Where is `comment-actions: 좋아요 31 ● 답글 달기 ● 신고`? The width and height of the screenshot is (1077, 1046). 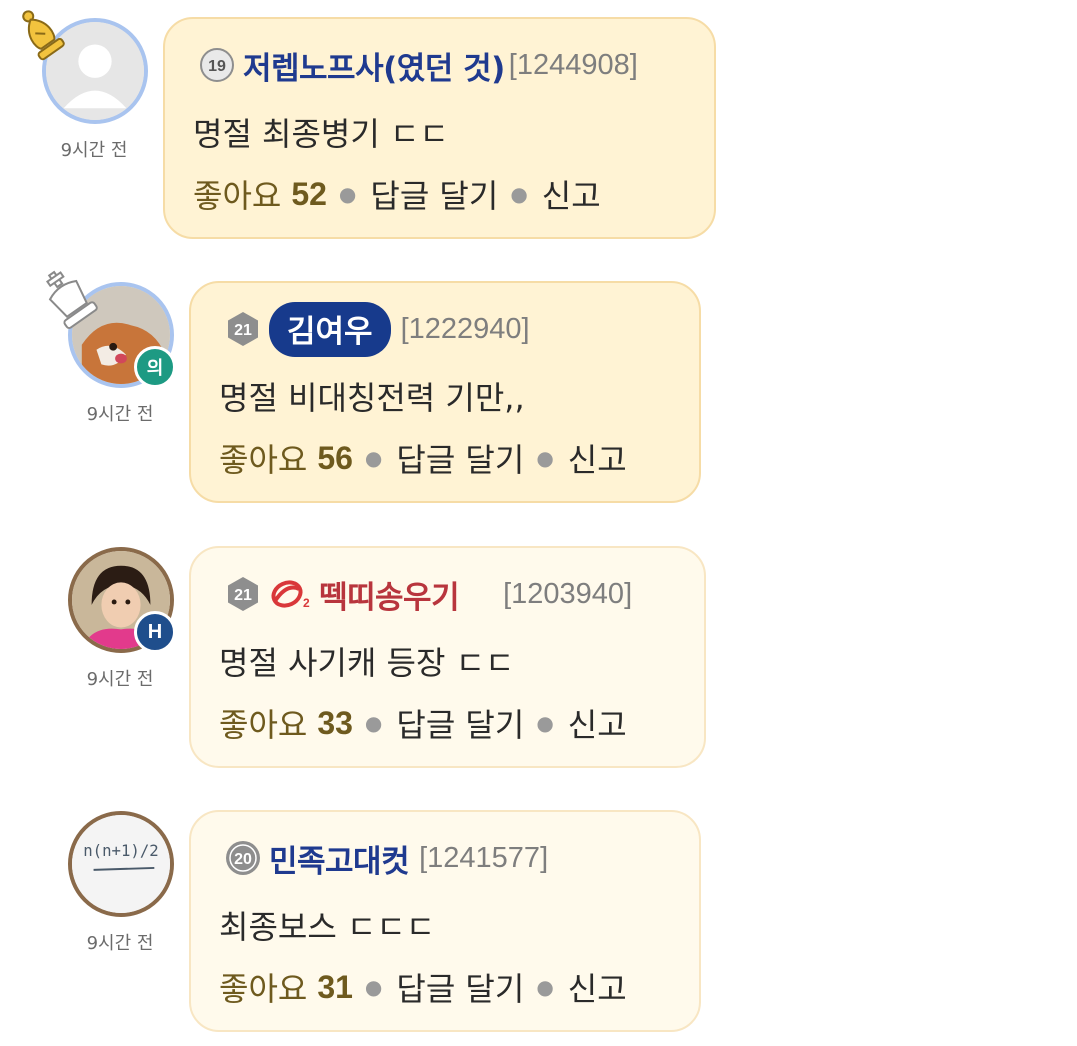
comment-actions: 좋아요 31 ● 답글 달기 ● 신고 is located at coordinates (423, 987).